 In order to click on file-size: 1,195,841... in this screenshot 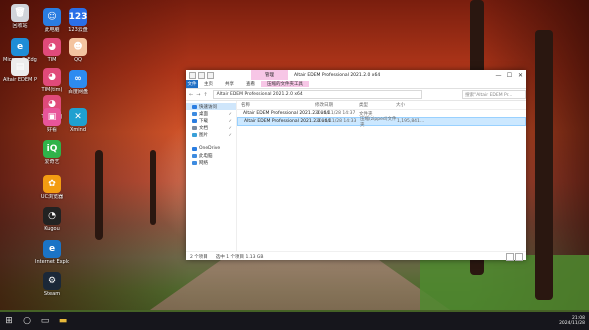, I will do `click(411, 121)`.